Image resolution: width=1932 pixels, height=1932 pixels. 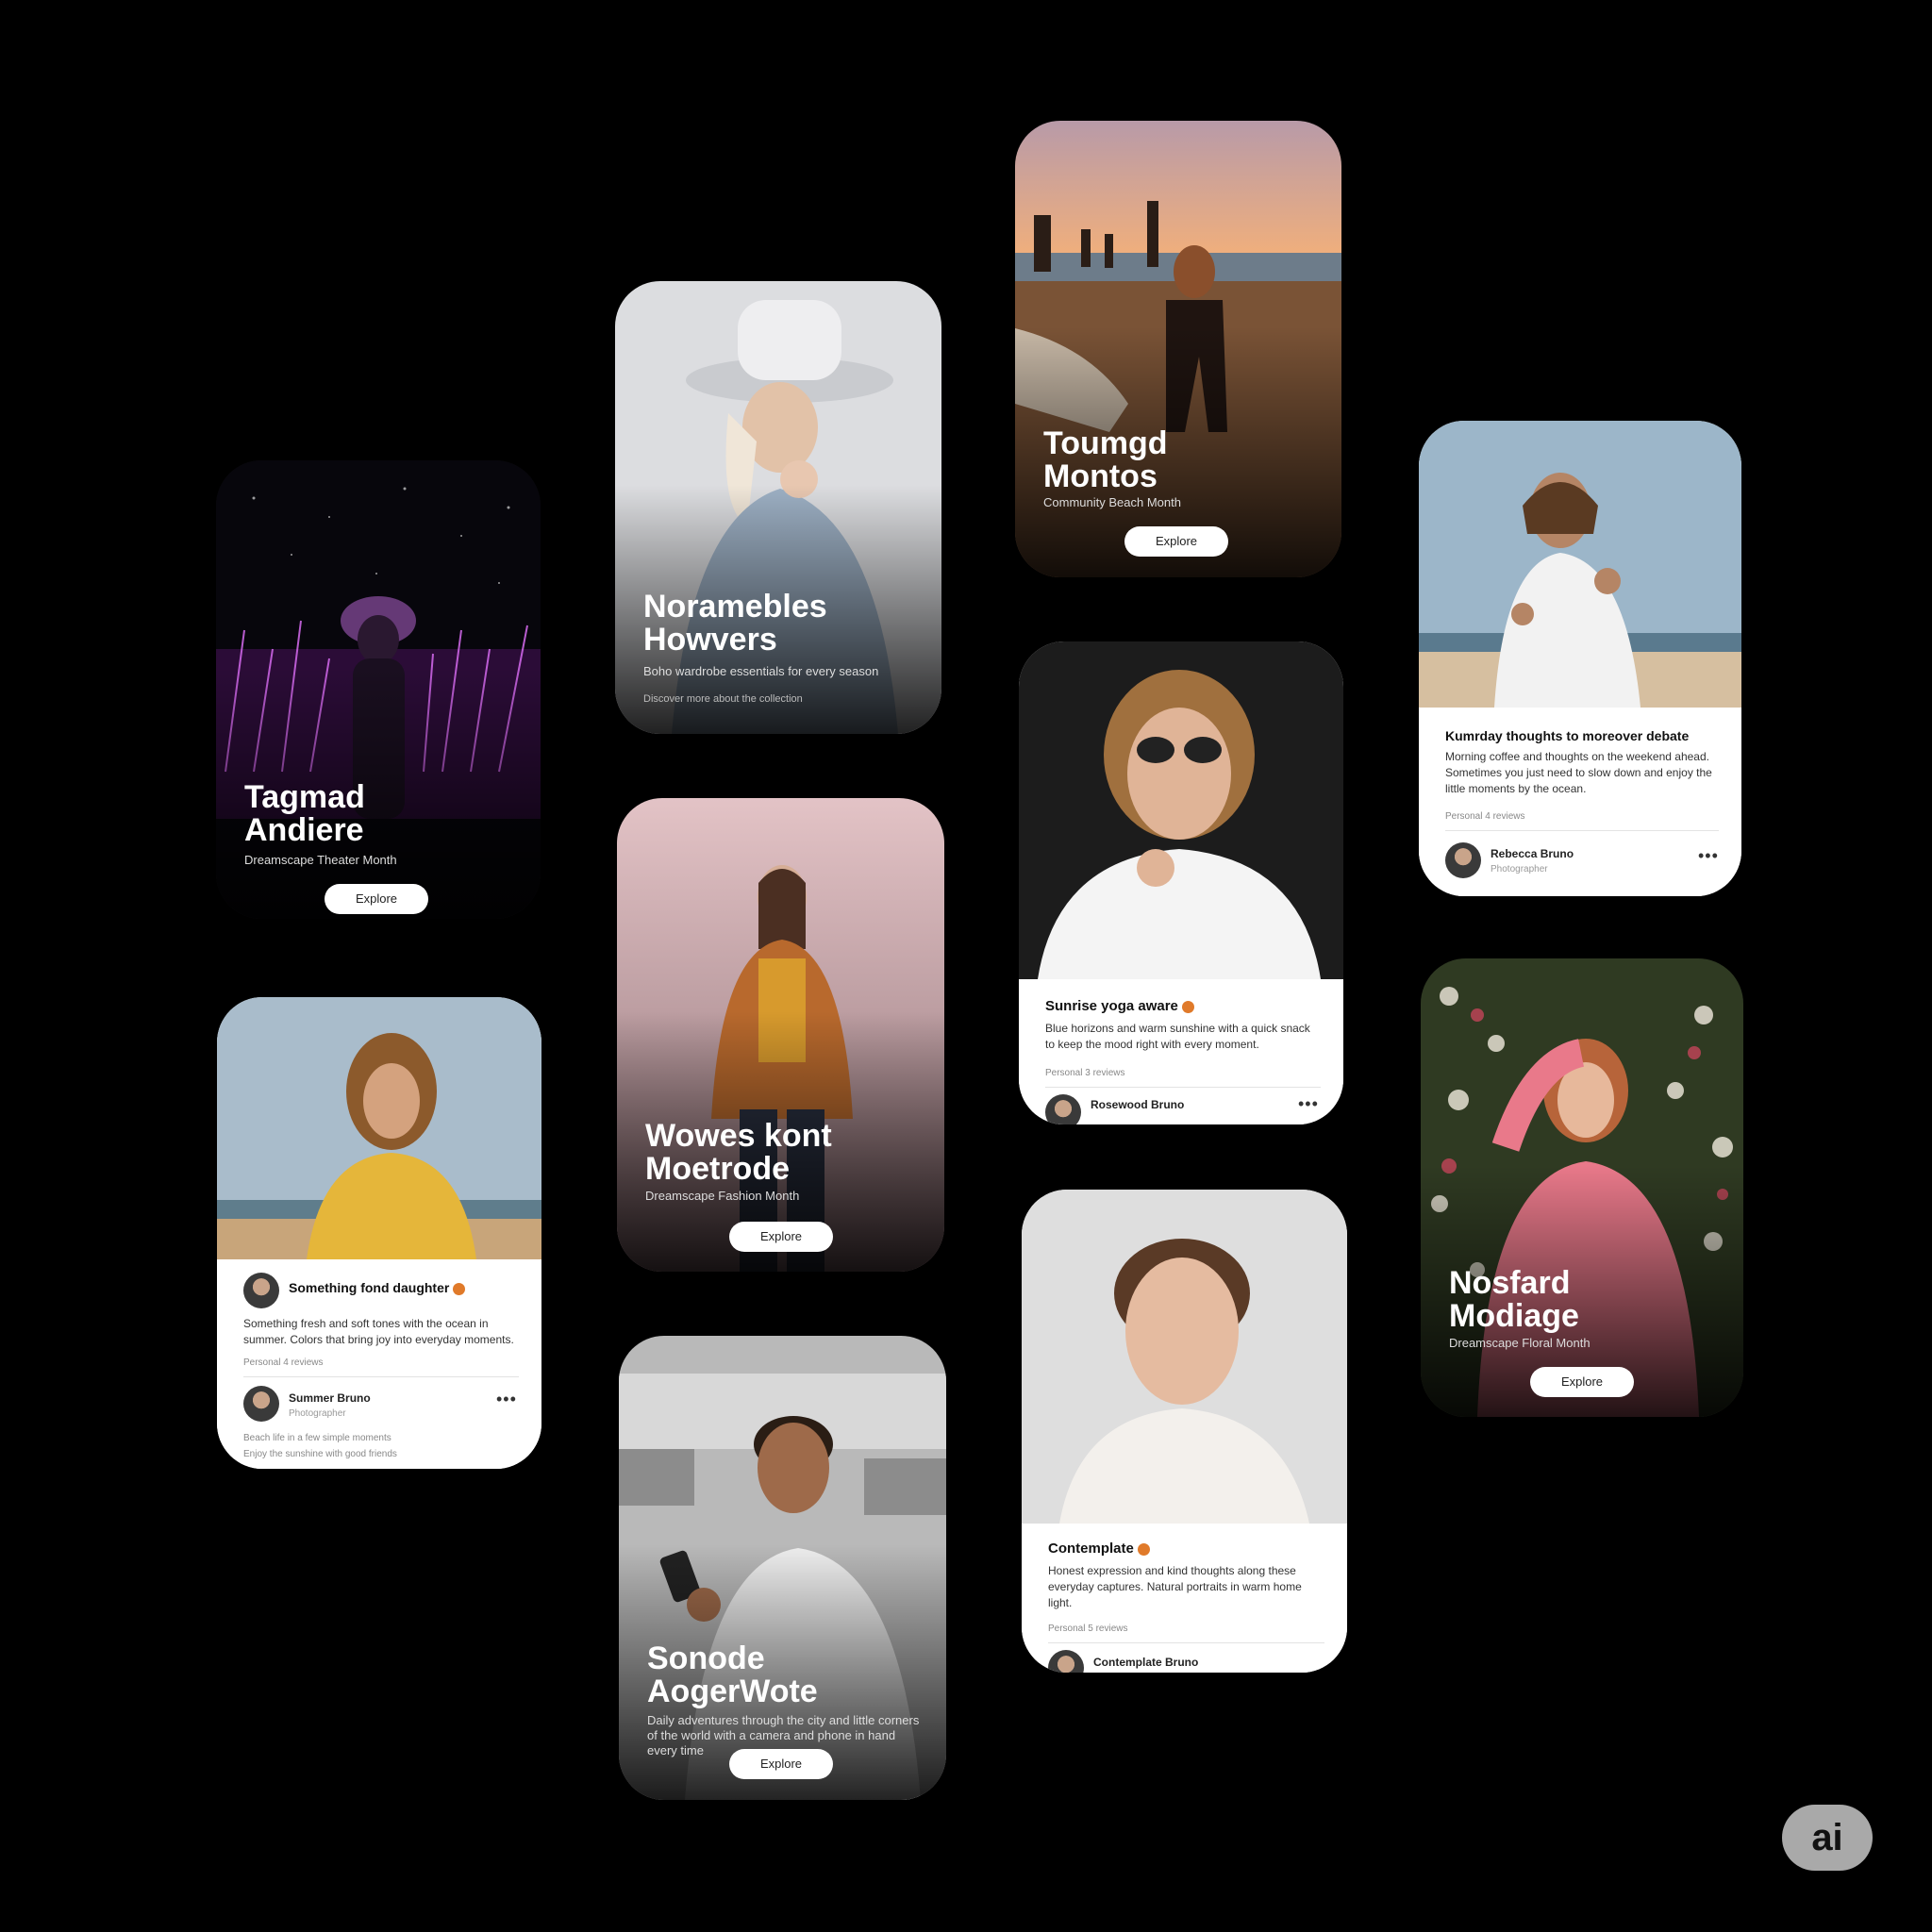 What do you see at coordinates (1085, 1073) in the screenshot?
I see `post-meta: Personal 3 reviews` at bounding box center [1085, 1073].